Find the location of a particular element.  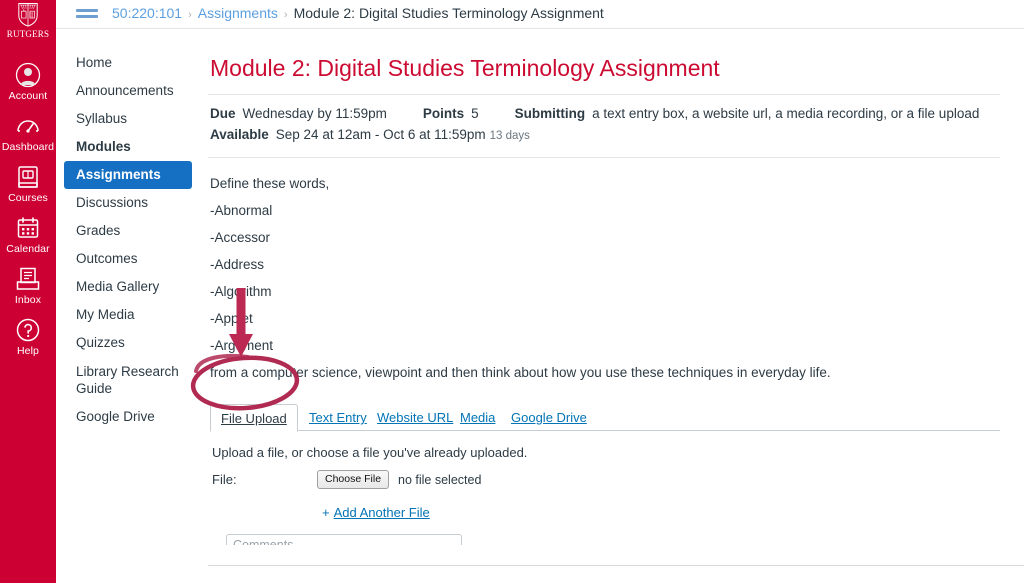

file-field-label: File: is located at coordinates (224, 479).